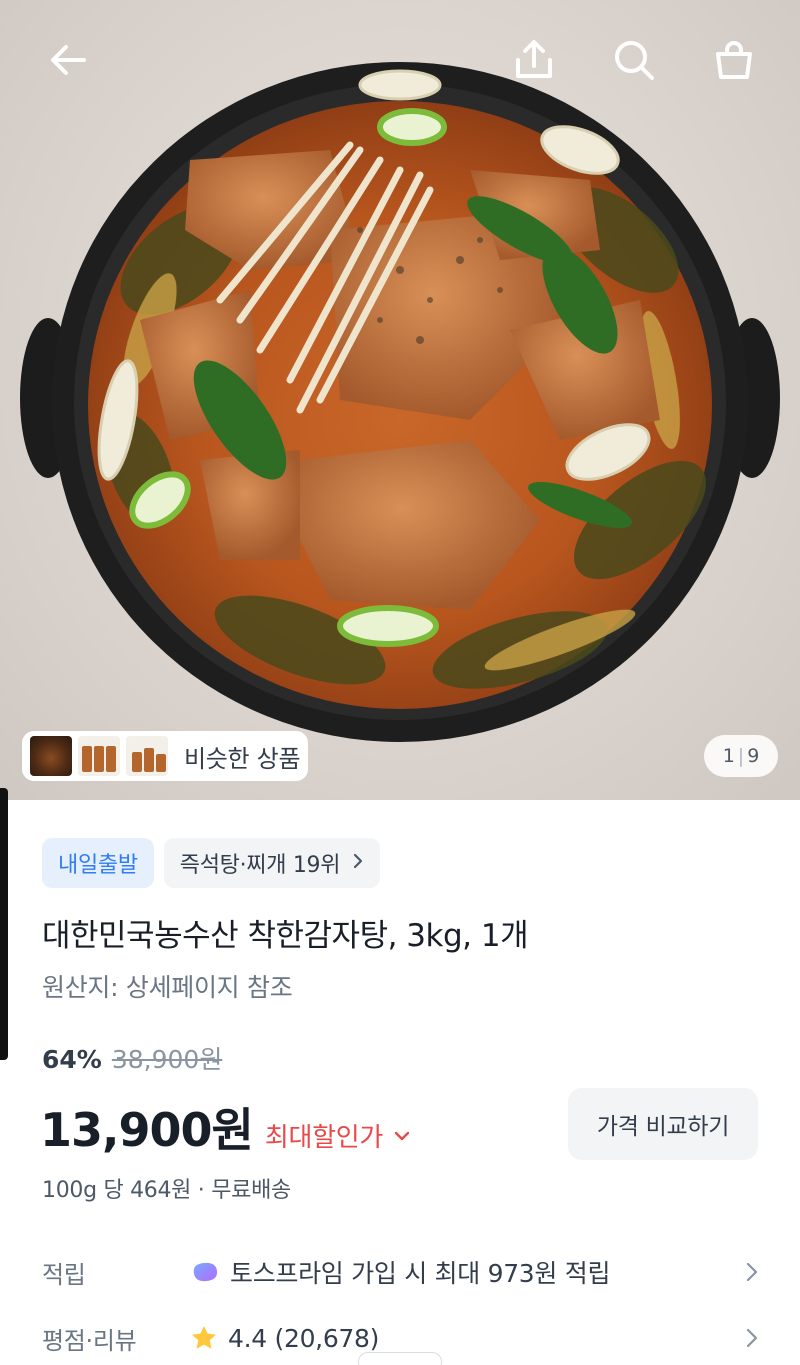 The image size is (800, 1365). What do you see at coordinates (402, 1135) in the screenshot?
I see `chevron-down-icon` at bounding box center [402, 1135].